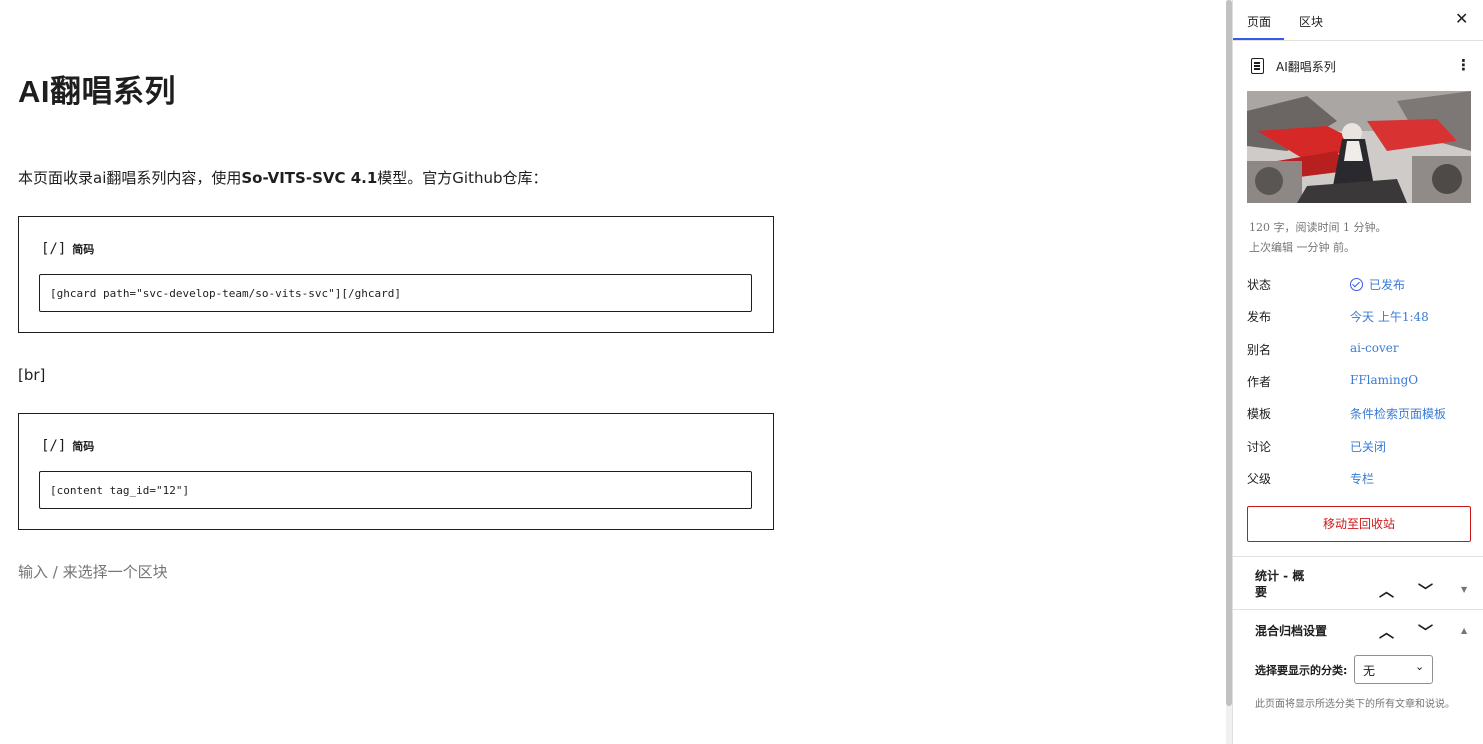 The height and width of the screenshot is (744, 1483). What do you see at coordinates (1259, 350) in the screenshot?
I see `slug-label: 别名` at bounding box center [1259, 350].